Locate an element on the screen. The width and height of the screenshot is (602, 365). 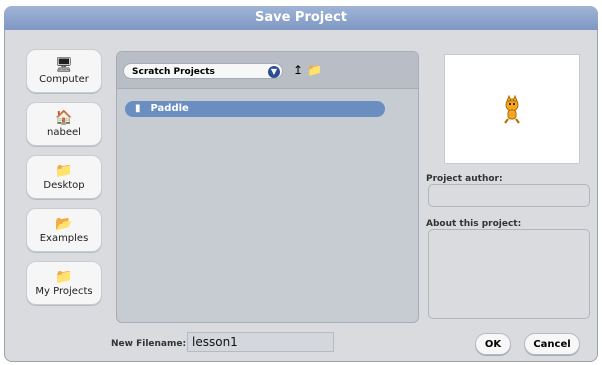
dialog-title: Save Project is located at coordinates (301, 18).